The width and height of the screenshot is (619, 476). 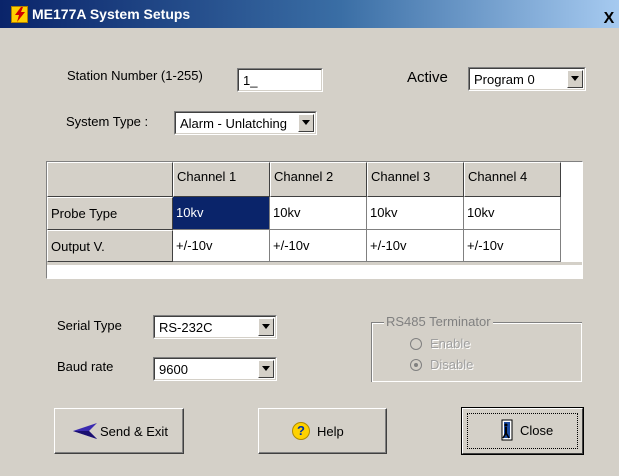 I want to click on active-select-value: Program 0, so click(x=504, y=79).